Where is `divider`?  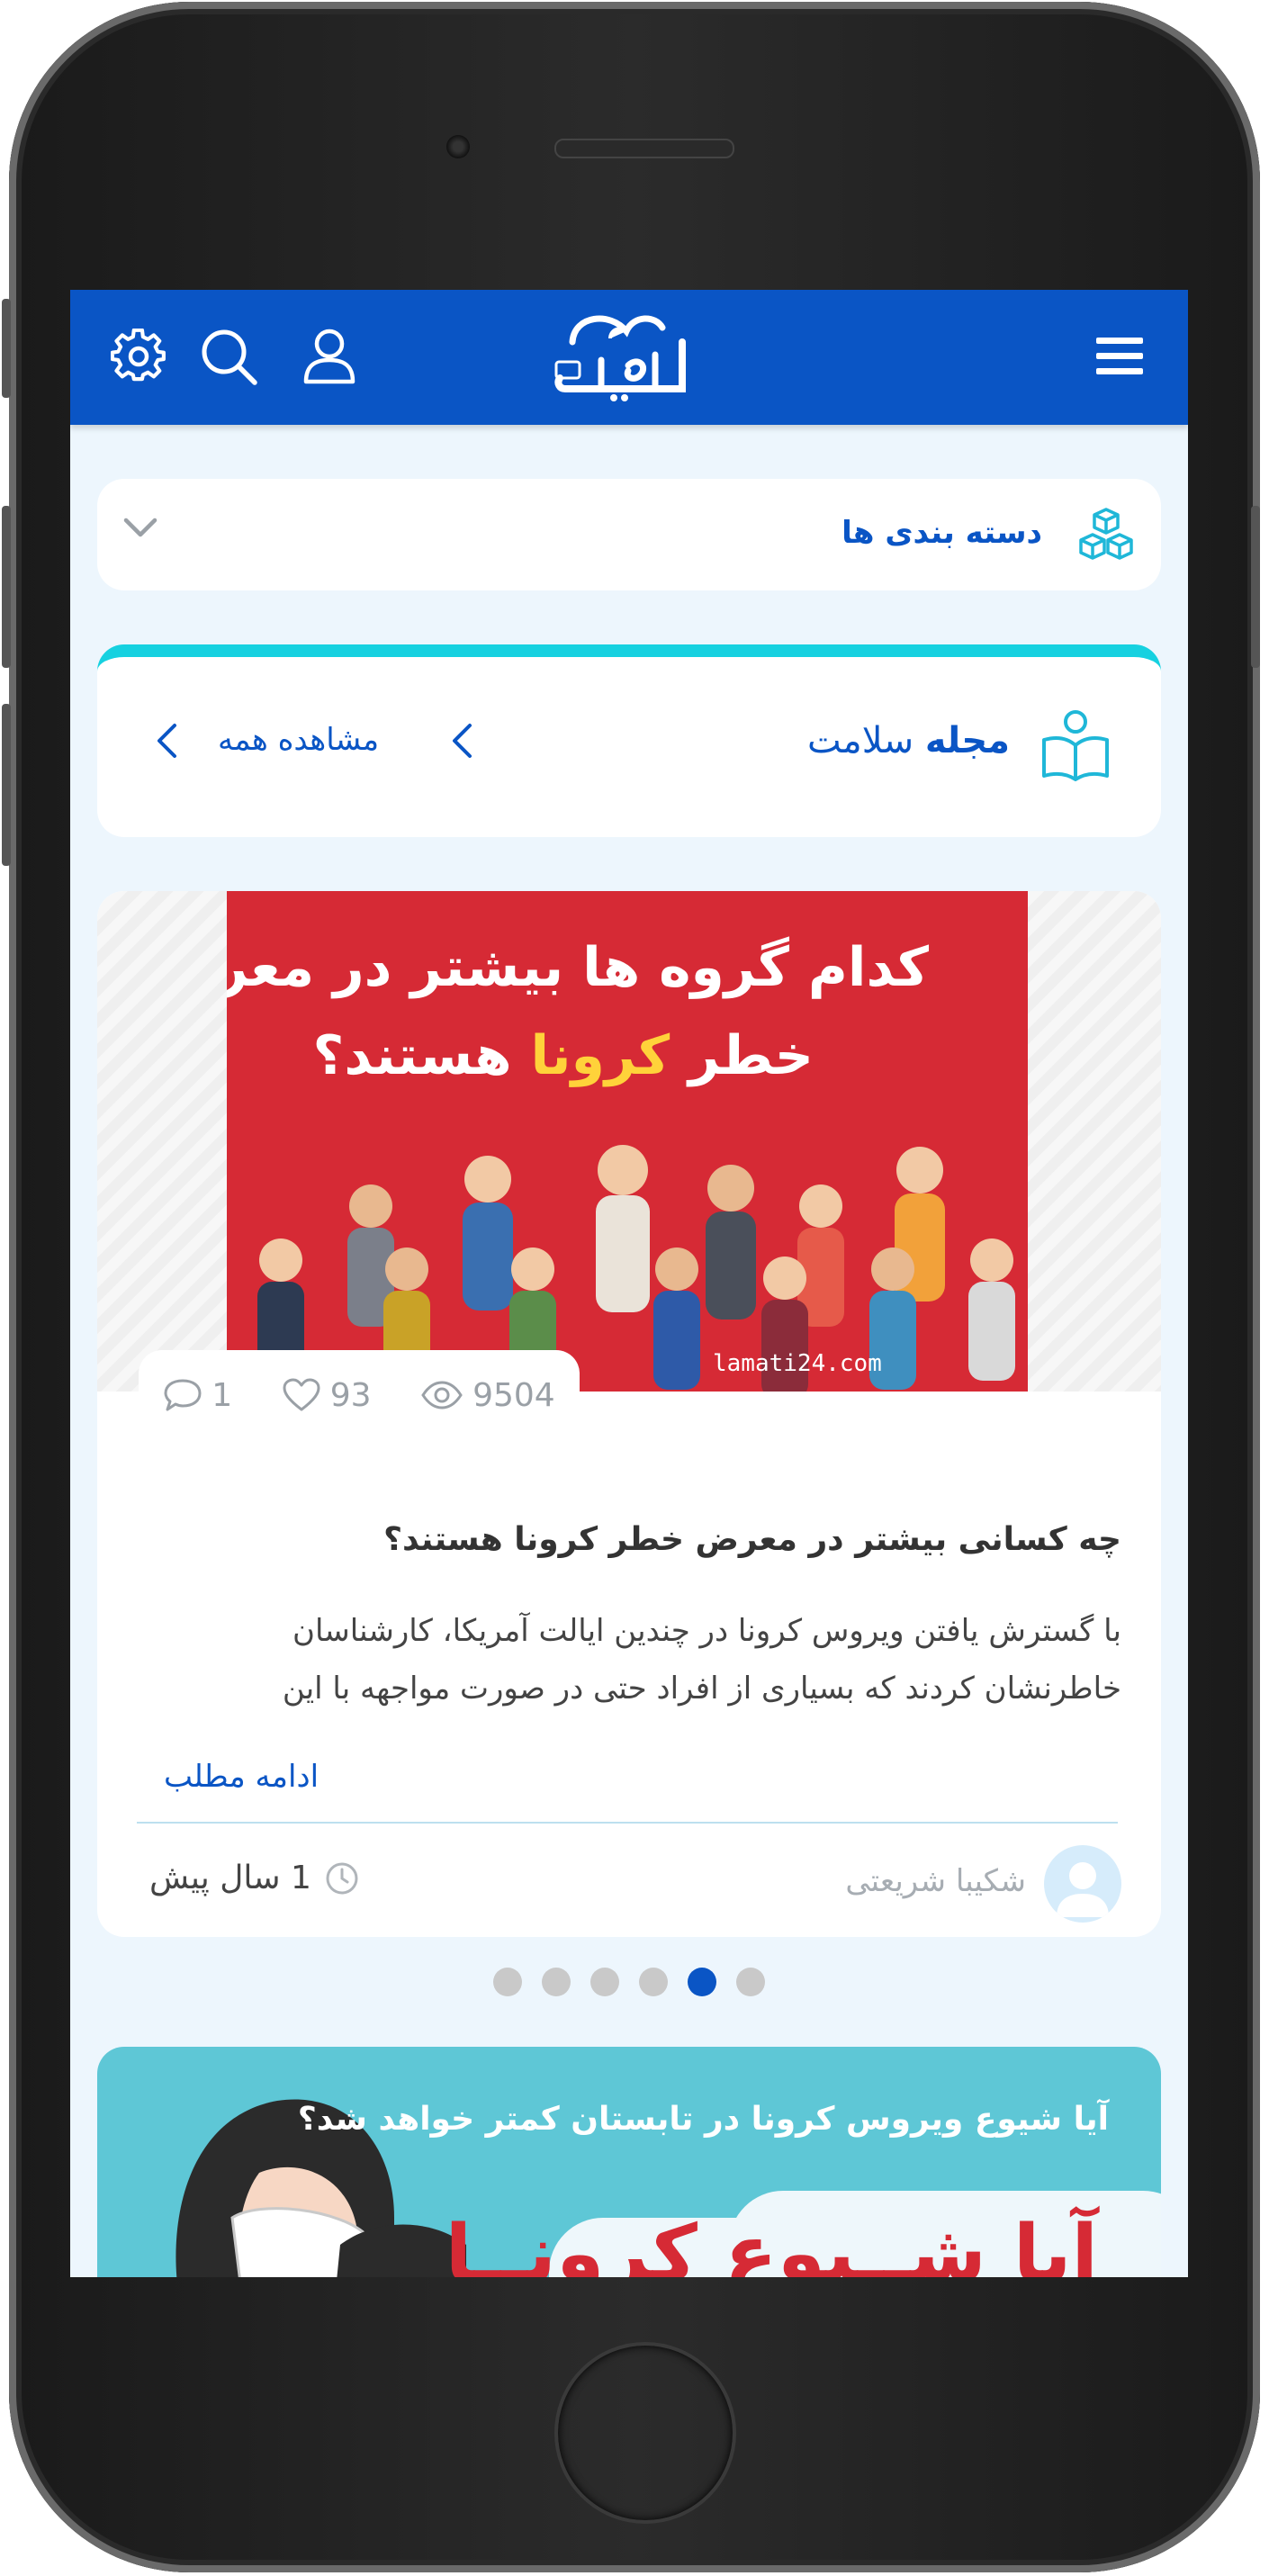 divider is located at coordinates (628, 1823).